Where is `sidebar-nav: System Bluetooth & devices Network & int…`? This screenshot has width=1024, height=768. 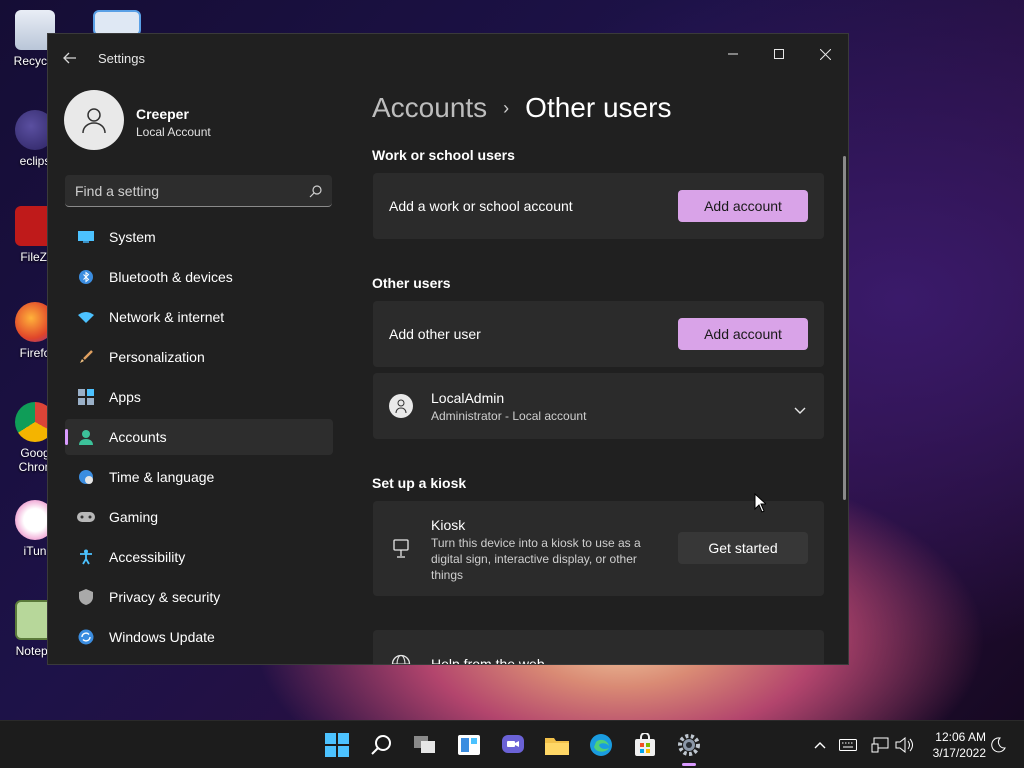
sidebar-nav: System Bluetooth & devices Network & int… is located at coordinates (199, 439).